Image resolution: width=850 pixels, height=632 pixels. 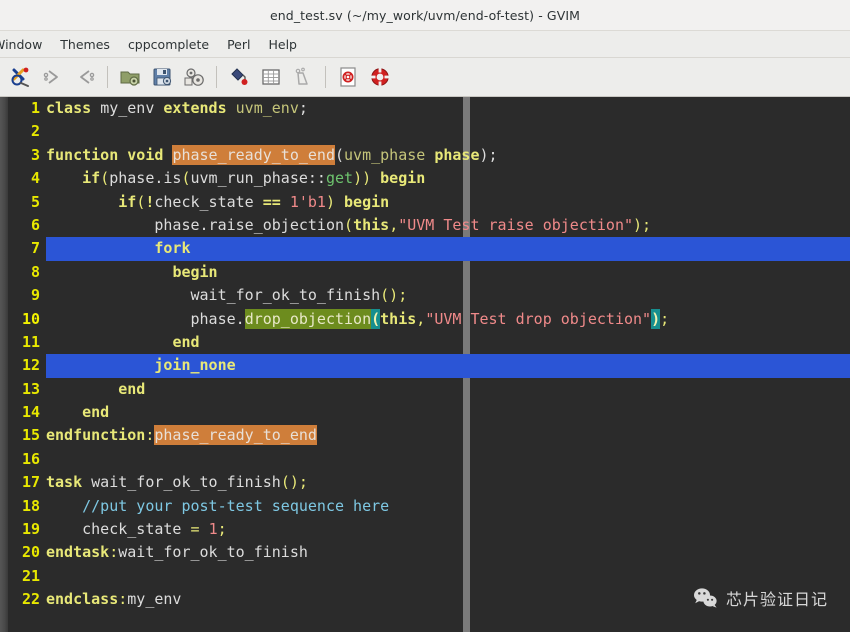 I want to click on grid-table-icon, so click(x=271, y=77).